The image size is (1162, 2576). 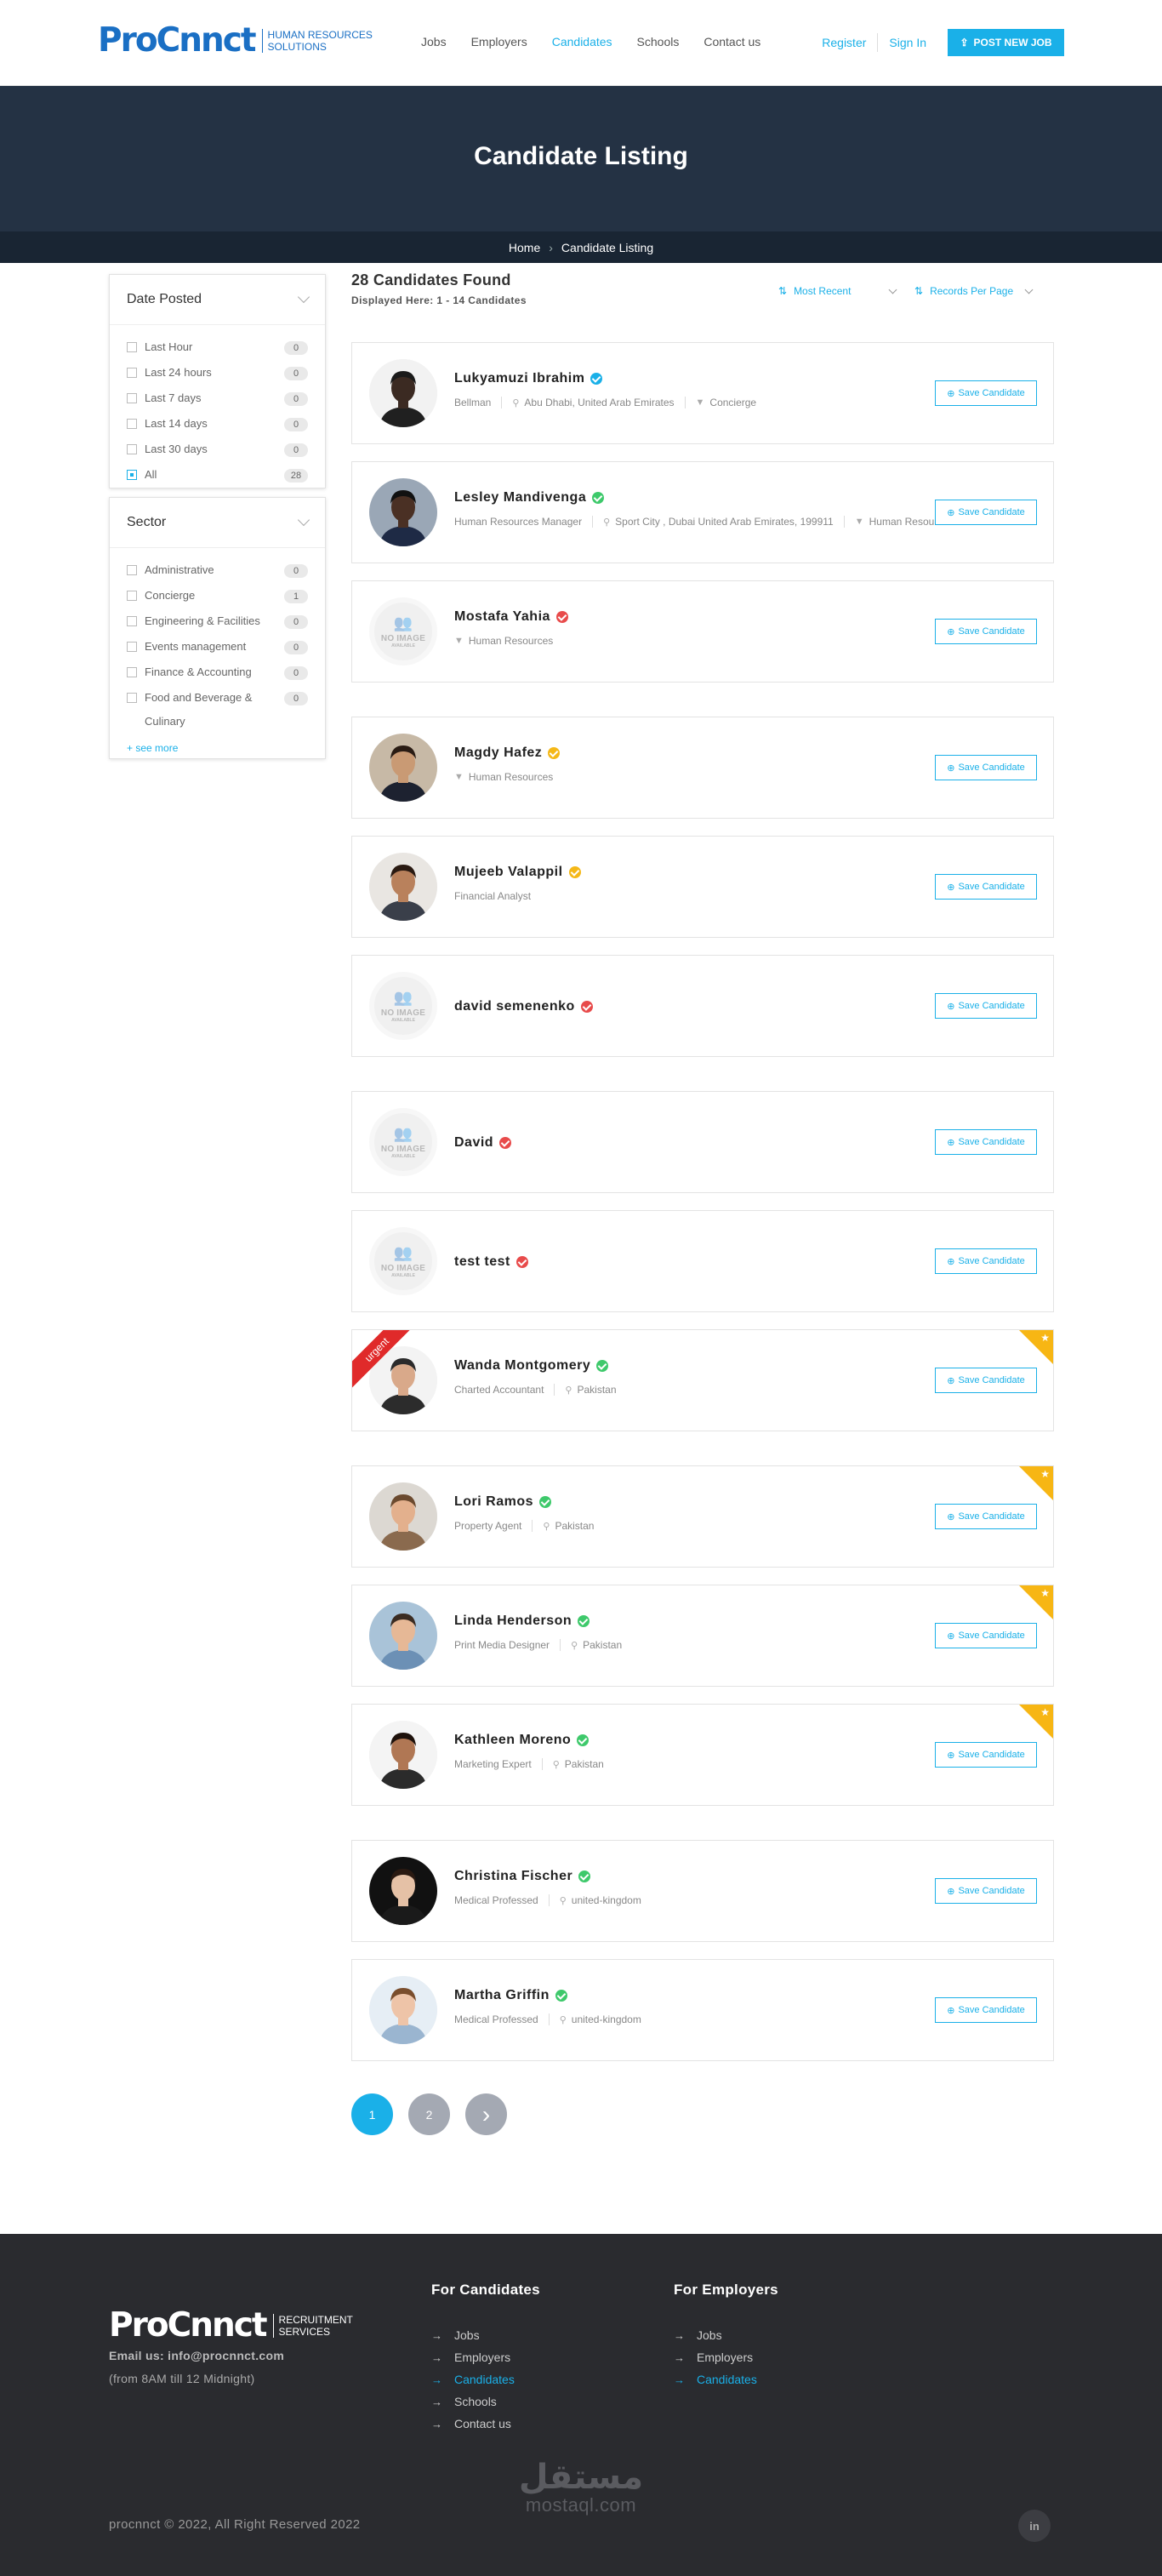 I want to click on post-new-job-button: ⇪ POST NEW JOB, so click(x=1006, y=42).